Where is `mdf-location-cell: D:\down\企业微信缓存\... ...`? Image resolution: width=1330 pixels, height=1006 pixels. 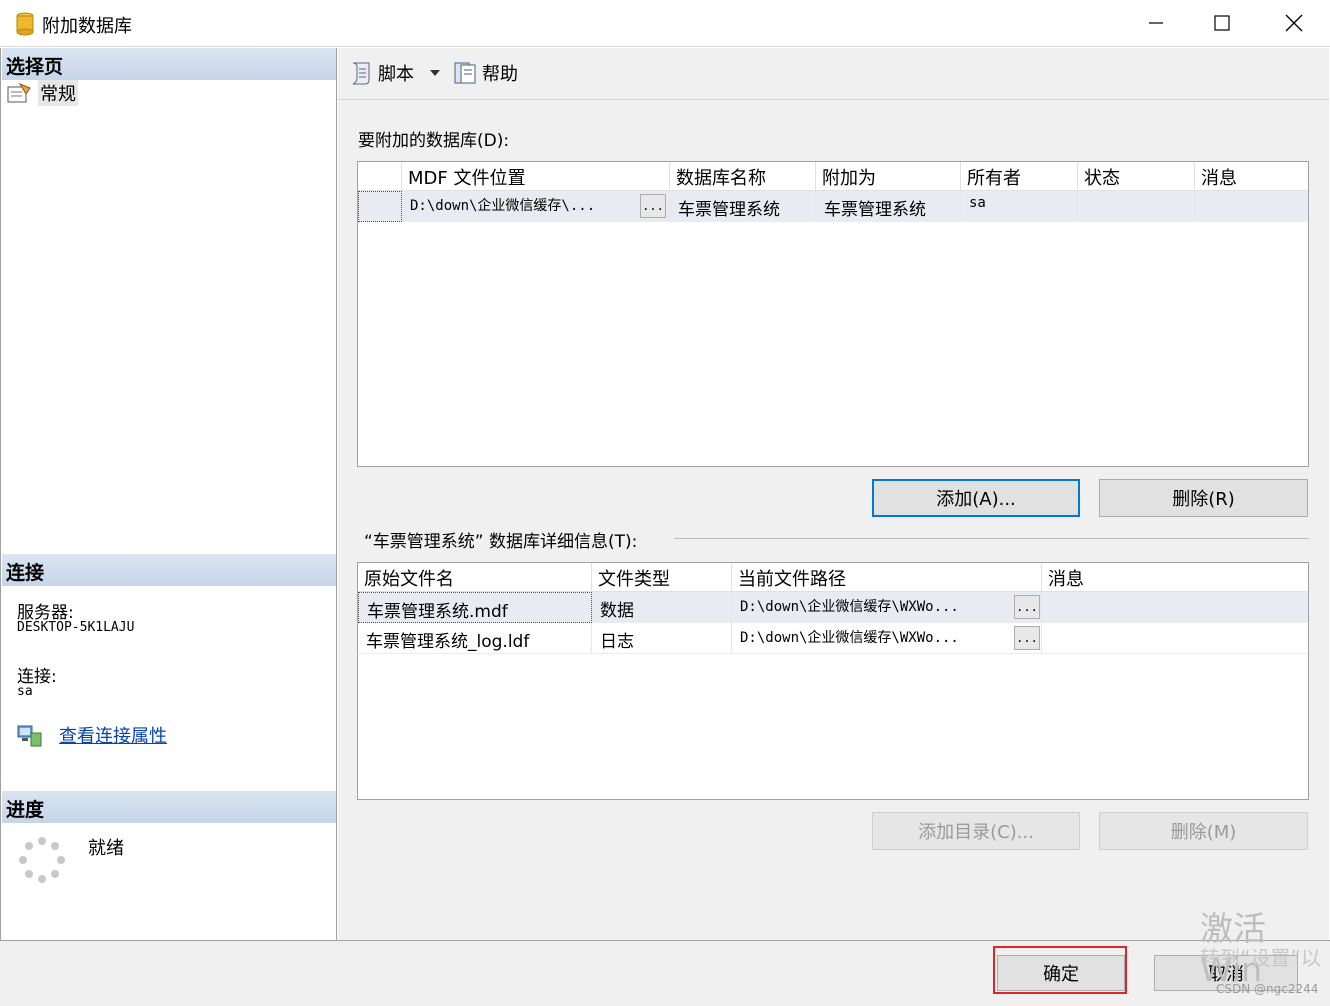
mdf-location-cell: D:\down\企业微信缓存\... ... is located at coordinates (536, 206).